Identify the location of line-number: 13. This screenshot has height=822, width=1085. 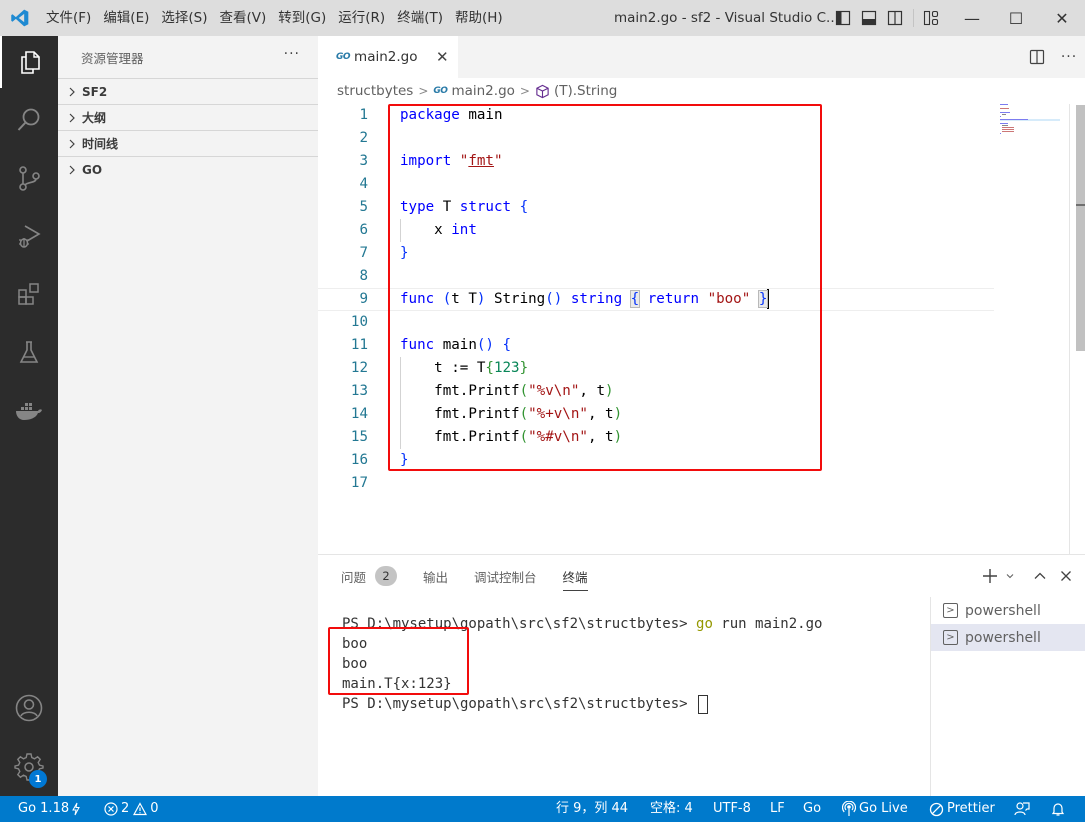
(359, 391).